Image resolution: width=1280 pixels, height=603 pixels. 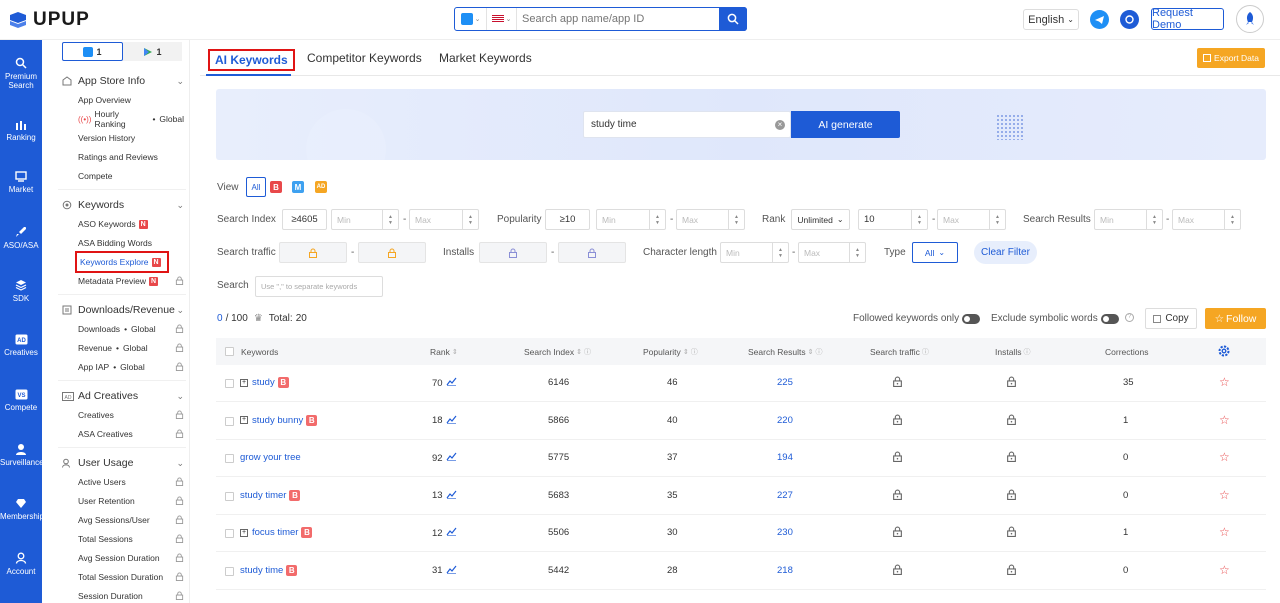 I want to click on sidebar-item-app-iap: App IAP • Global, so click(x=131, y=367).